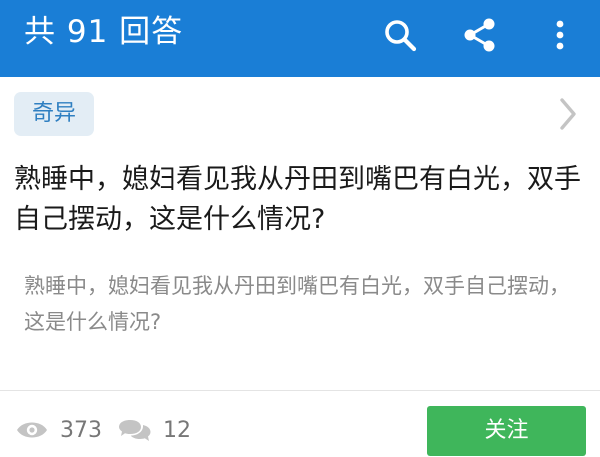  I want to click on chevron-right-icon, so click(568, 114).